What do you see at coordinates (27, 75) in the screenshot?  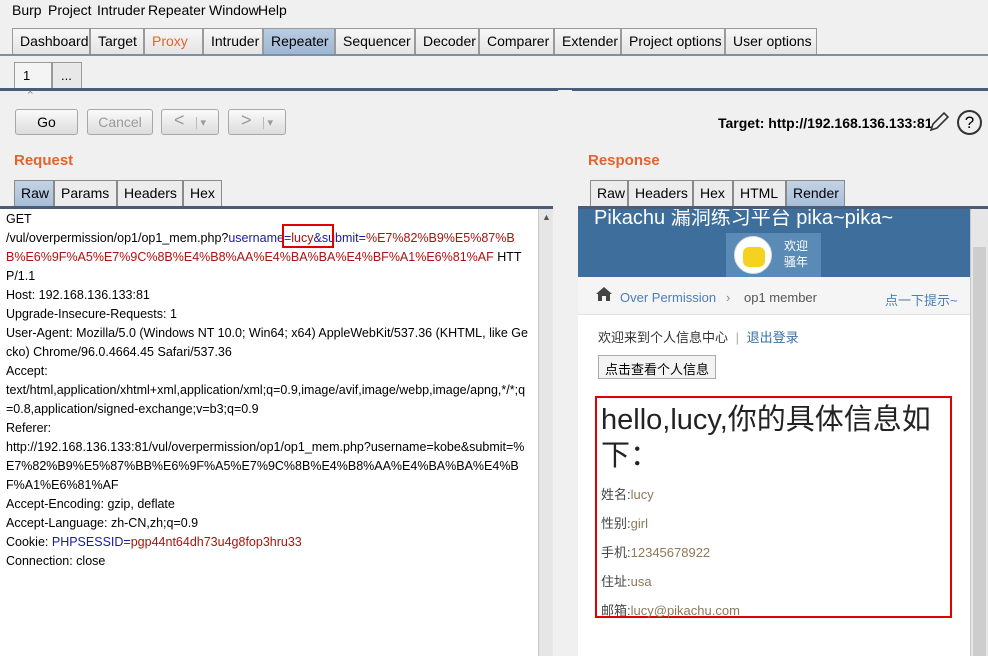 I see `repeater-tab-label: 1` at bounding box center [27, 75].